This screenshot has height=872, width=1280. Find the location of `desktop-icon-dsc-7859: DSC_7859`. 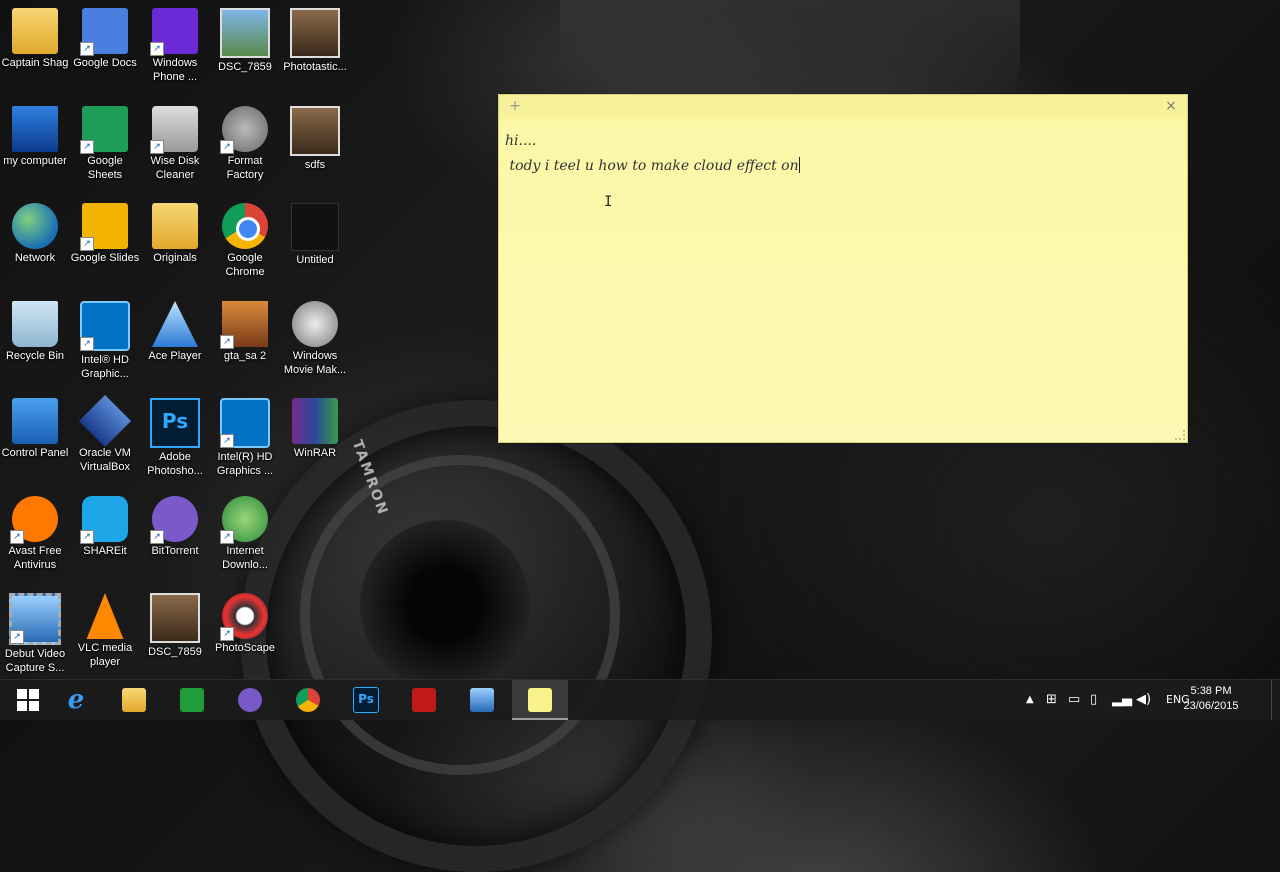

desktop-icon-dsc-7859: DSC_7859 is located at coordinates (245, 48).